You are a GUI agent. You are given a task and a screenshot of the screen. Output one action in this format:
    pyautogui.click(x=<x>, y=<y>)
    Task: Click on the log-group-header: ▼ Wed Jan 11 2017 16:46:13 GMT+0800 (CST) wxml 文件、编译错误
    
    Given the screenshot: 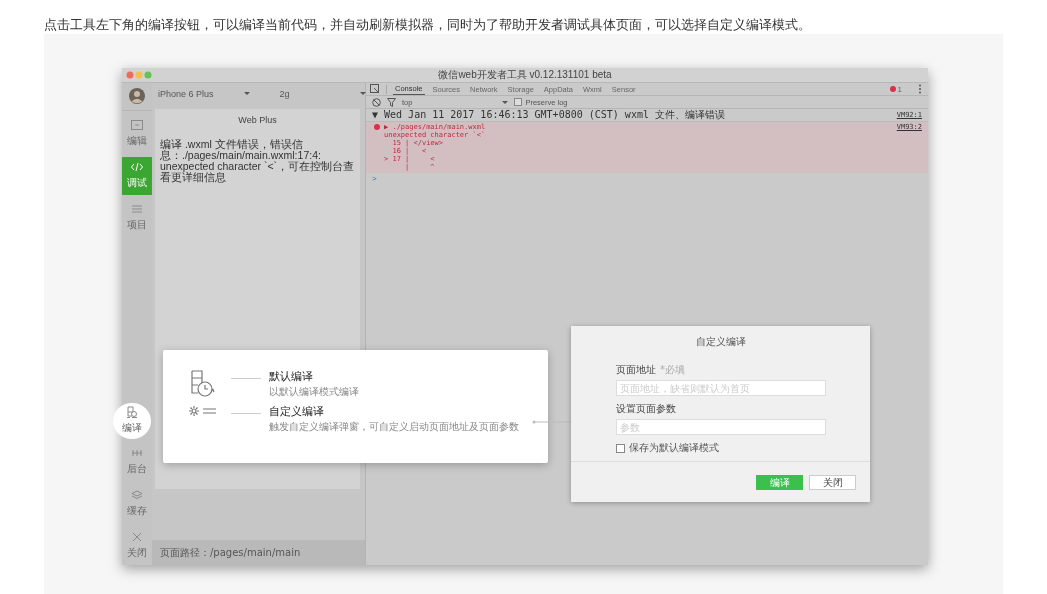 What is the action you would take?
    pyautogui.click(x=548, y=115)
    